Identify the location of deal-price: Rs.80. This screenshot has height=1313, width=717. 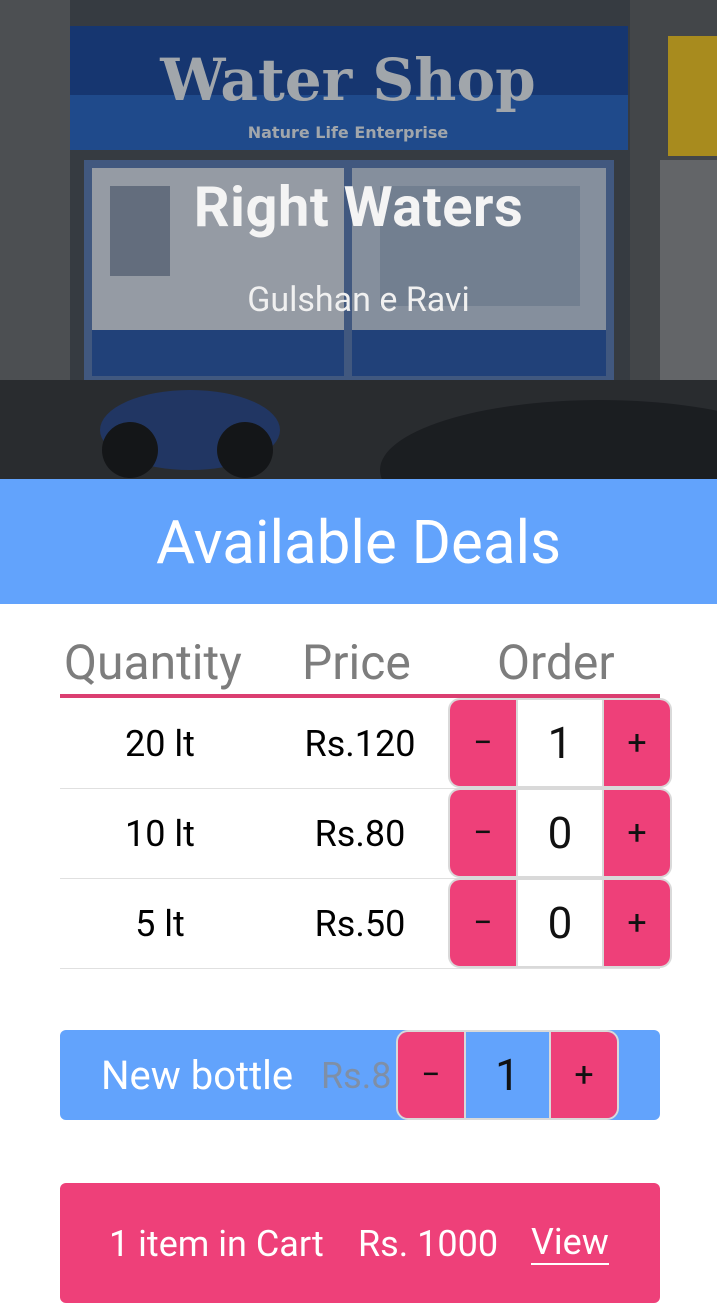
(360, 834).